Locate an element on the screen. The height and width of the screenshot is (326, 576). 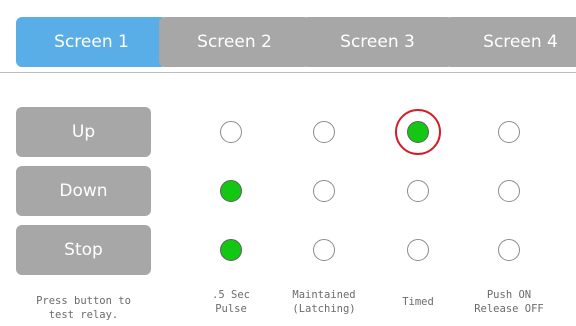
tab-divider is located at coordinates (288, 72).